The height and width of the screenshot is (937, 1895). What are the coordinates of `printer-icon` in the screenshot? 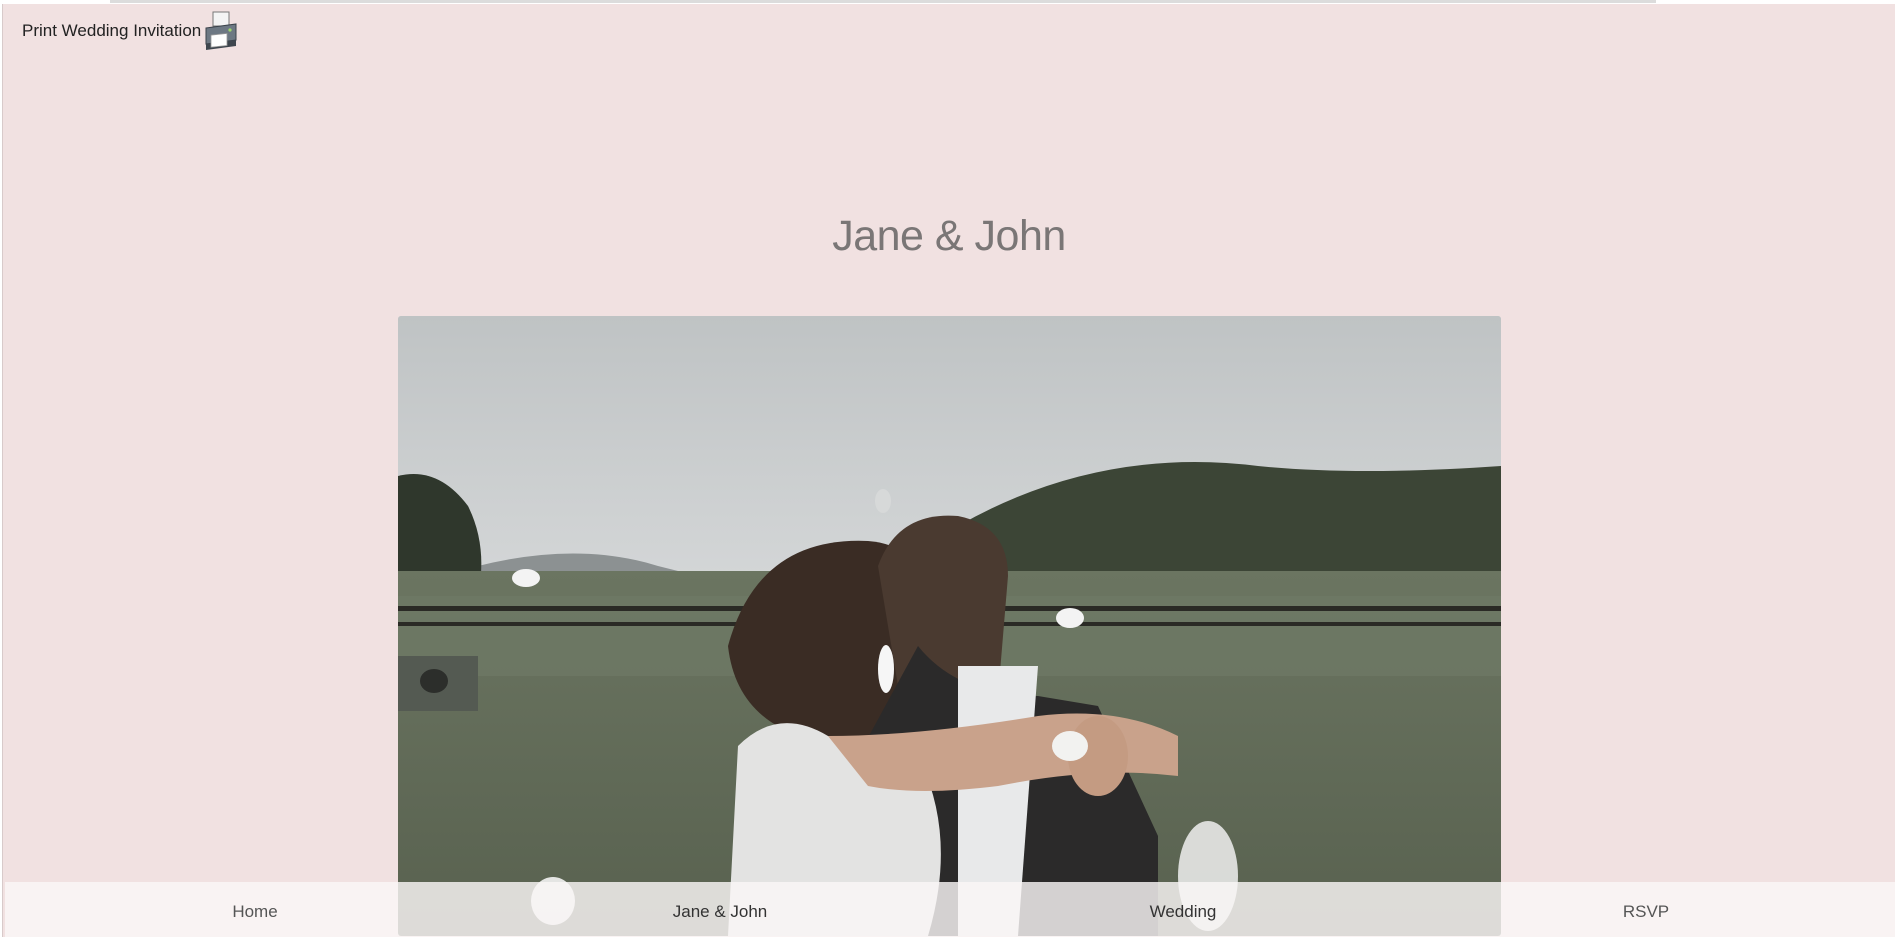 It's located at (221, 31).